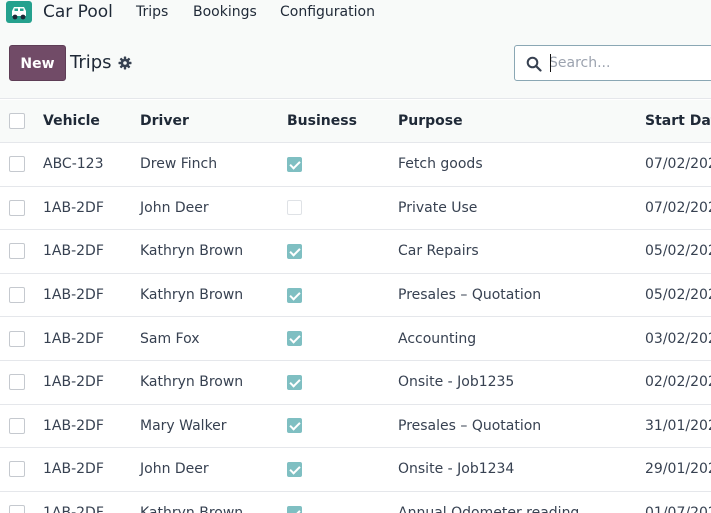 The width and height of the screenshot is (711, 513). What do you see at coordinates (440, 164) in the screenshot?
I see `purpose-cell: Fetch goods` at bounding box center [440, 164].